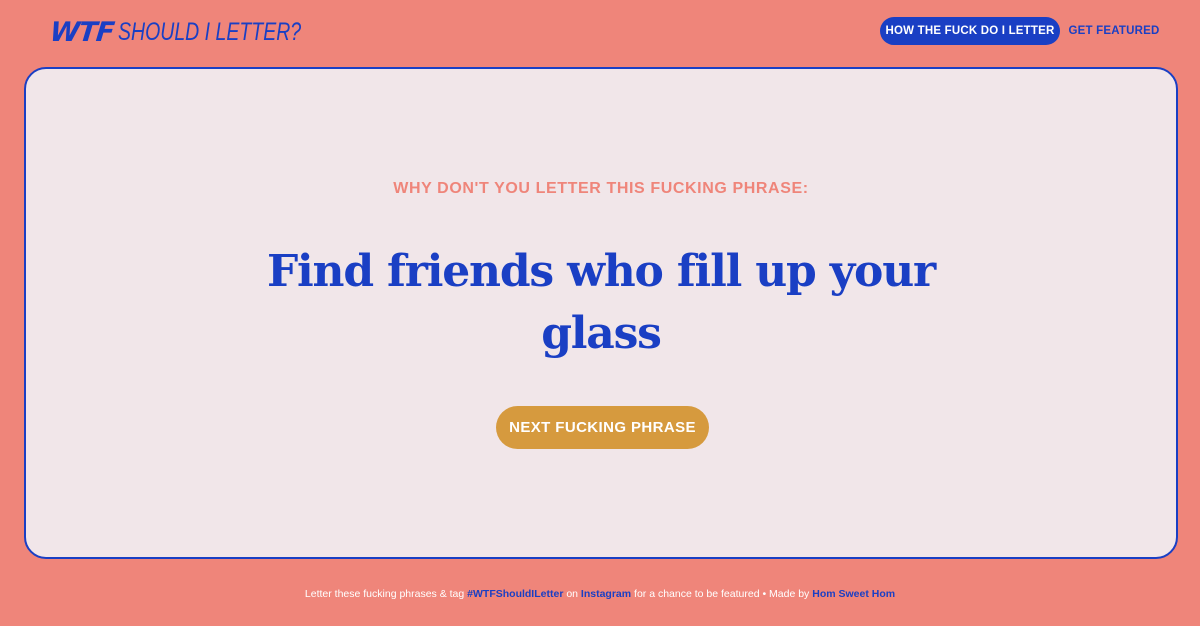 This screenshot has height=626, width=1200. What do you see at coordinates (572, 594) in the screenshot?
I see `footer-text-2: on` at bounding box center [572, 594].